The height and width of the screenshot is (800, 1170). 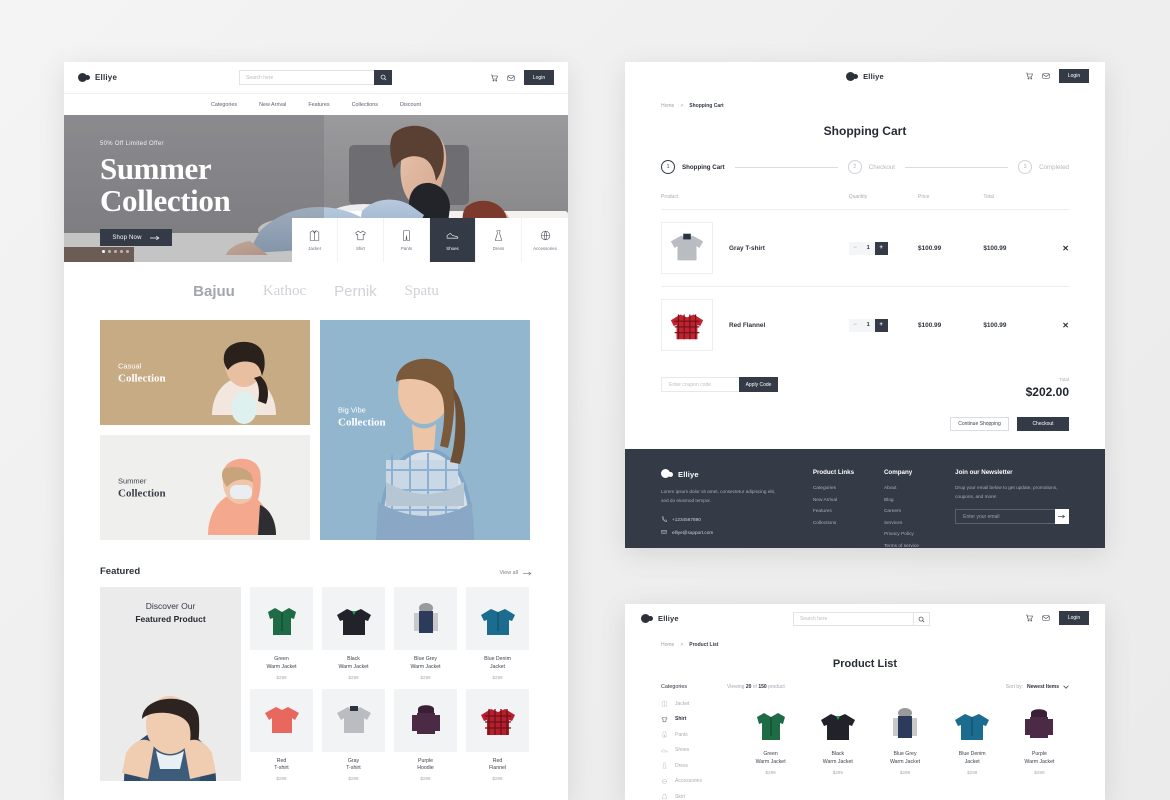 What do you see at coordinates (1039, 750) in the screenshot?
I see `product-card: Purple Warm Jacket $299` at bounding box center [1039, 750].